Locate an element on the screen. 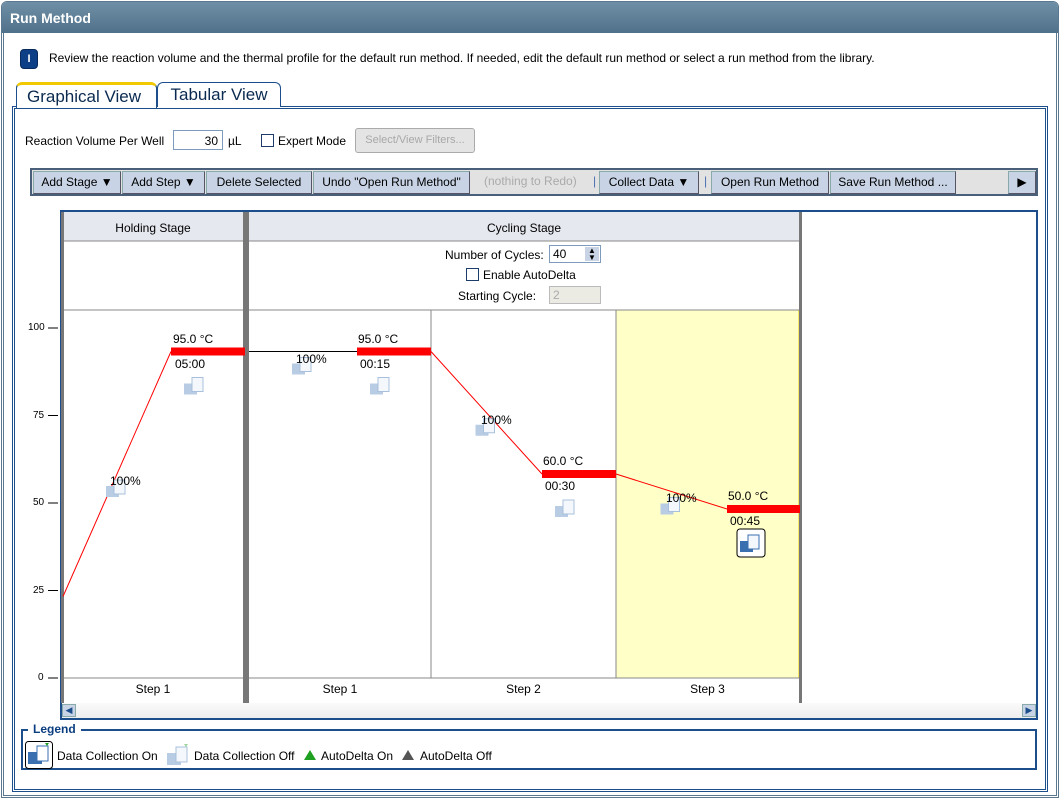  starting-cycle-label: Starting Cycle: is located at coordinates (497, 296).